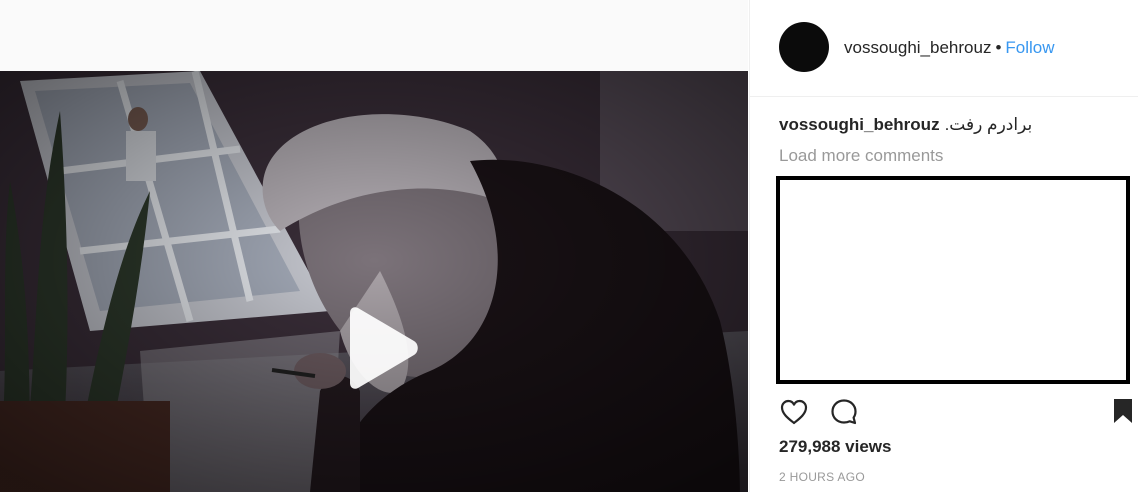 Image resolution: width=1147 pixels, height=492 pixels. I want to click on redacted-comments-box, so click(953, 280).